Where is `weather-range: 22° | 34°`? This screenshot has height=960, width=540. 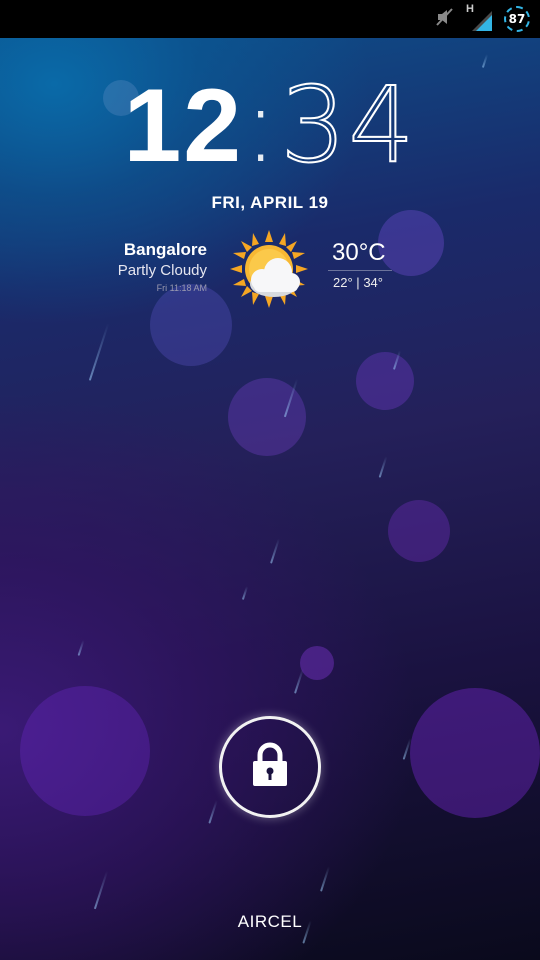
weather-range: 22° | 34° is located at coordinates (360, 282).